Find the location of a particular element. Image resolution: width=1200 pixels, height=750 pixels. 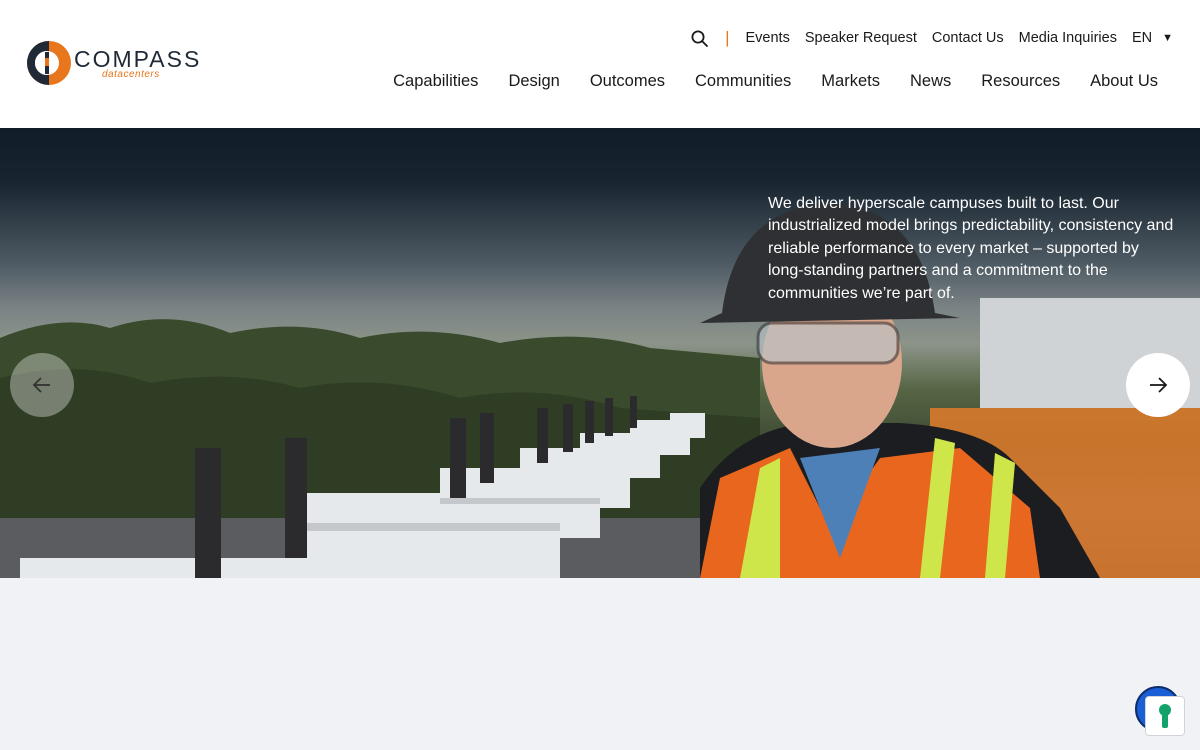

nav-item-about-us: About Us is located at coordinates (1124, 81).